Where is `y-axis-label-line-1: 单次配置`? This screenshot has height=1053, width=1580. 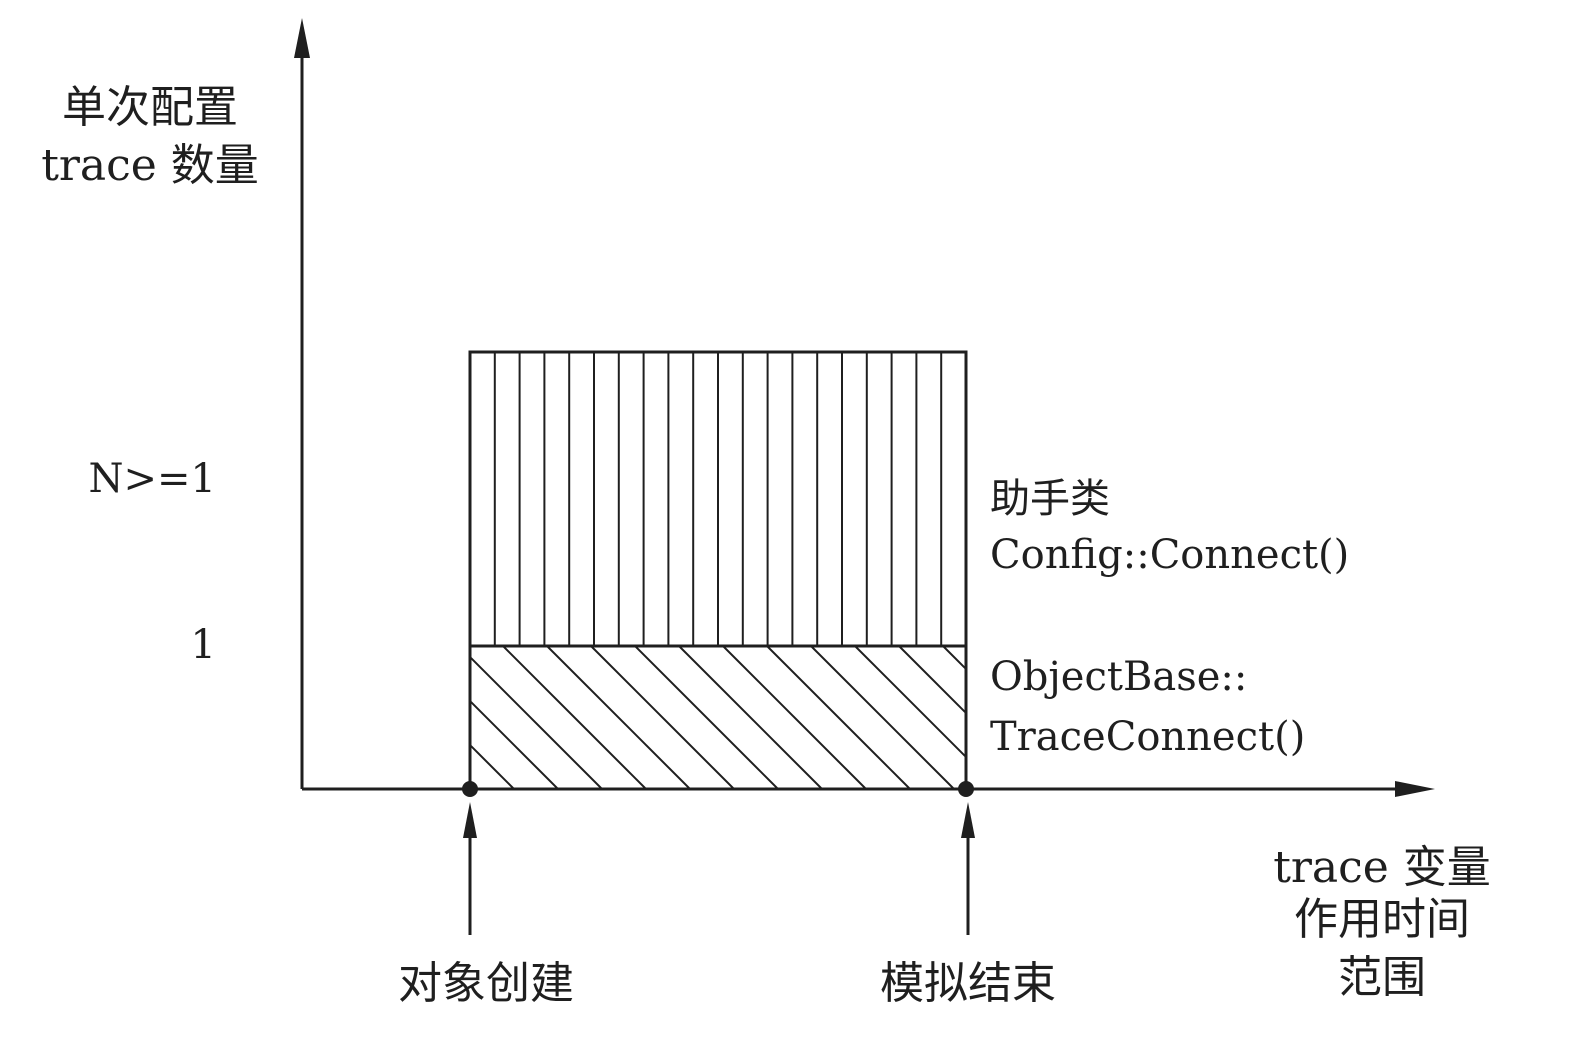 y-axis-label-line-1: 单次配置 is located at coordinates (150, 107).